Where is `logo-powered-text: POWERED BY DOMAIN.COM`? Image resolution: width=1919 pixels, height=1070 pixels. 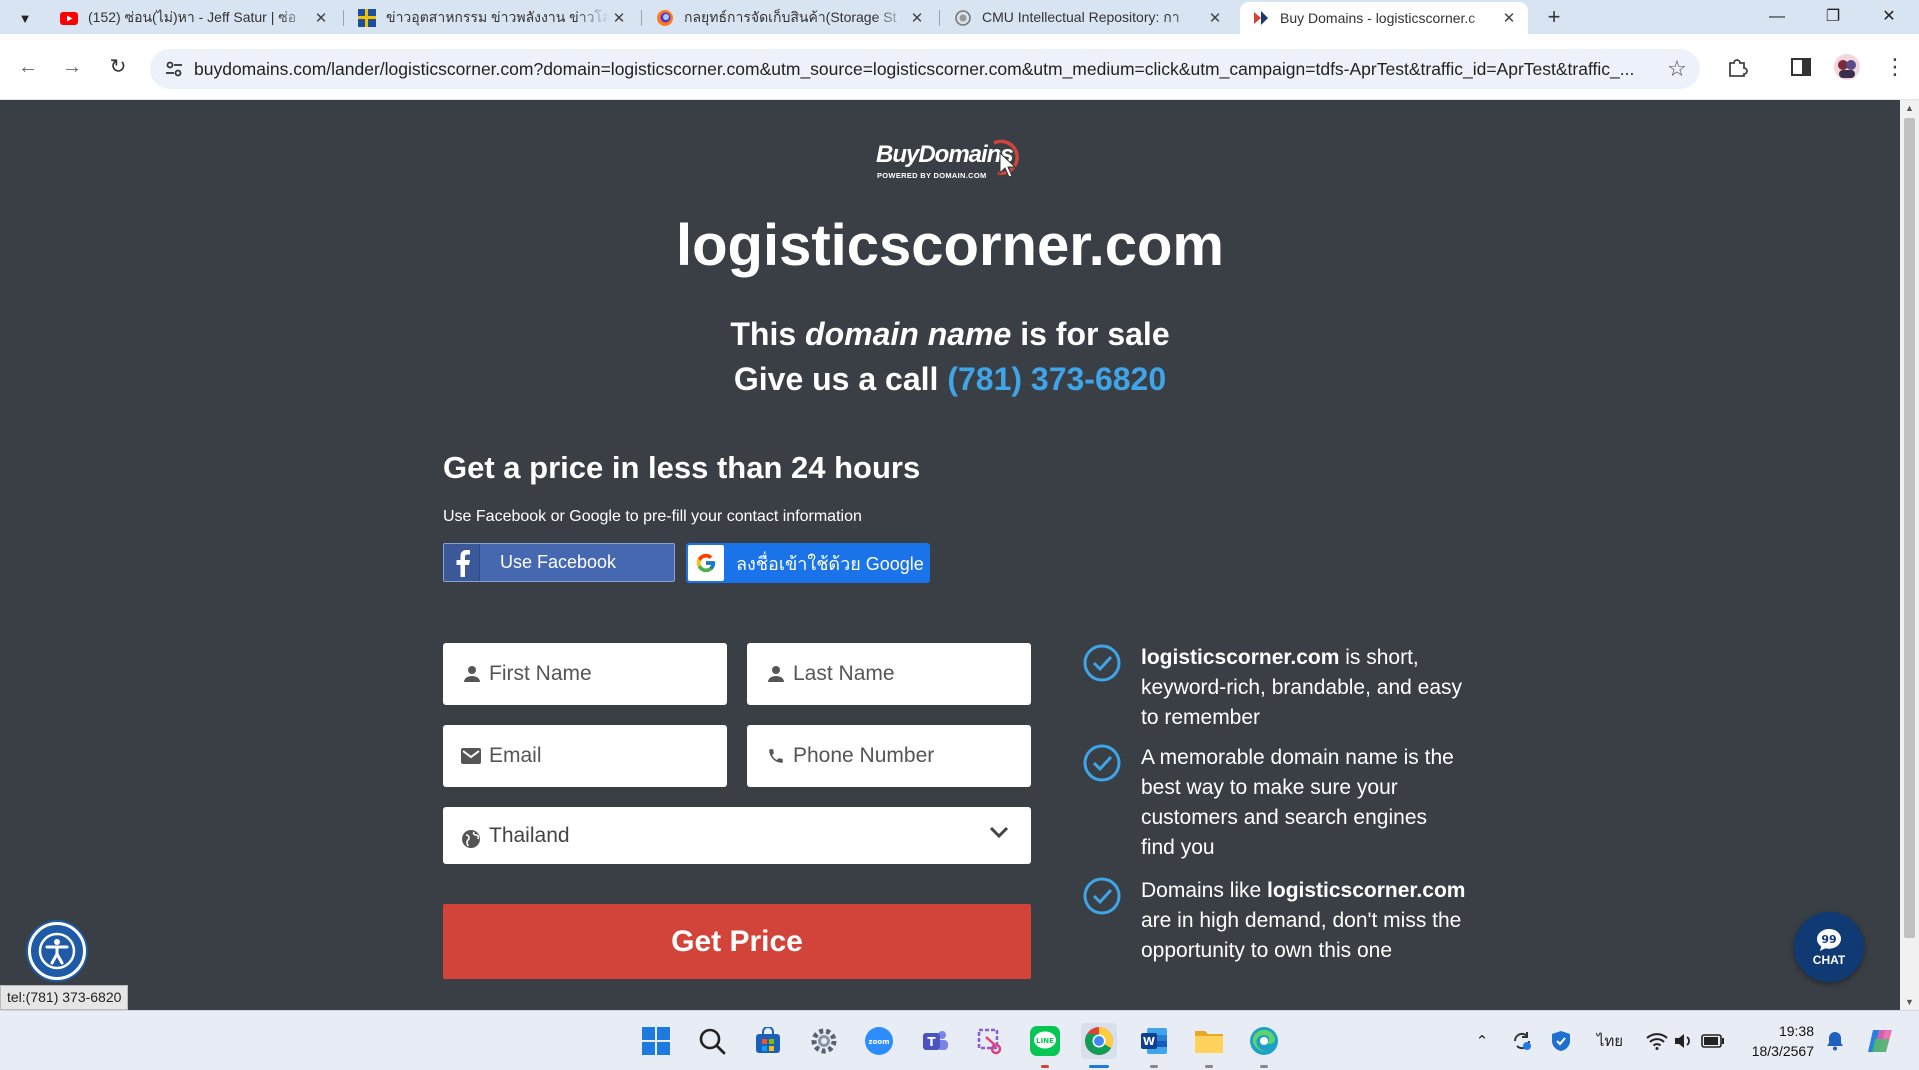
logo-powered-text: POWERED BY DOMAIN.COM is located at coordinates (932, 175).